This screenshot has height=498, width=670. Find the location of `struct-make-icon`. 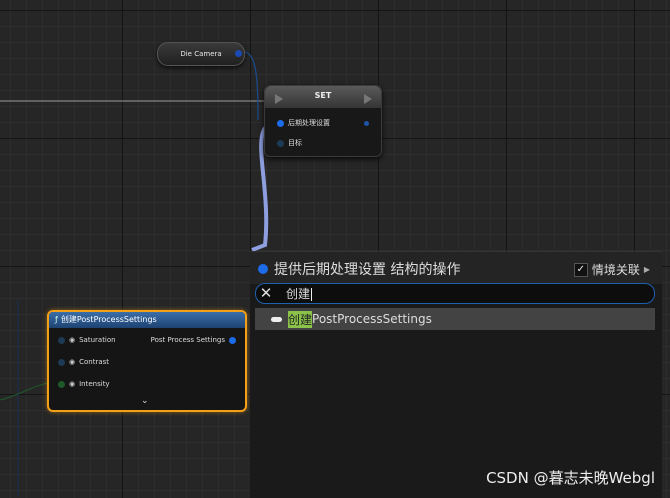

struct-make-icon is located at coordinates (276, 319).